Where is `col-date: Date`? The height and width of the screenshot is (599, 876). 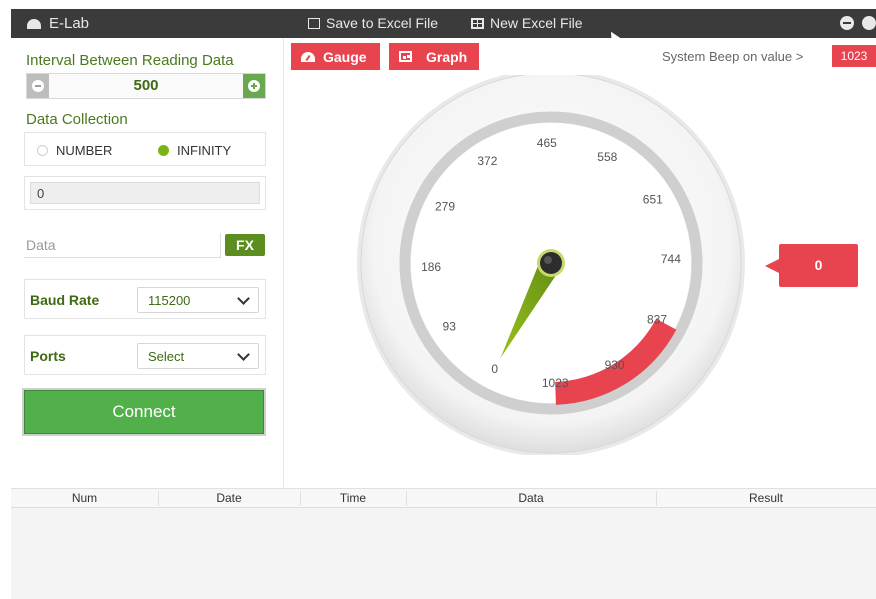 col-date: Date is located at coordinates (229, 498).